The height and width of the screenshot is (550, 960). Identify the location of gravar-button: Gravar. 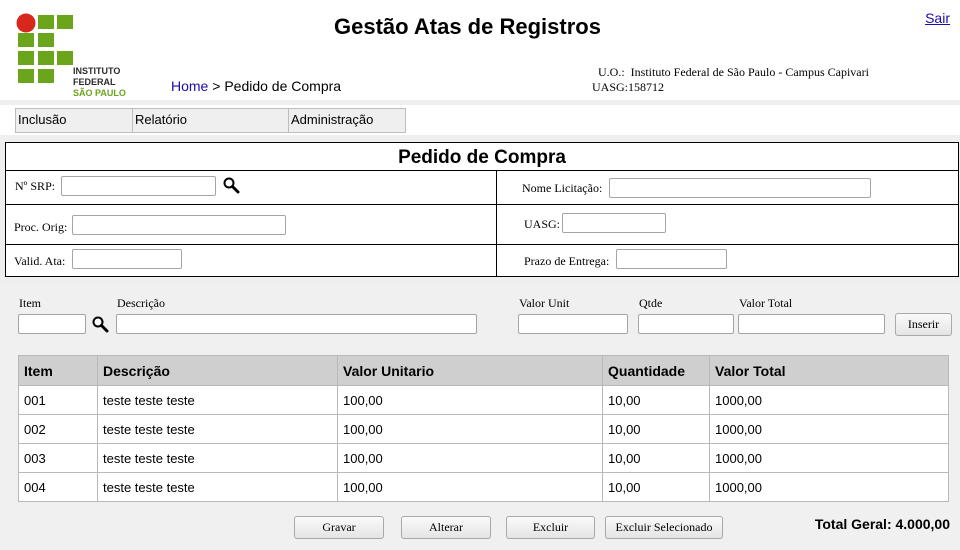
(339, 527).